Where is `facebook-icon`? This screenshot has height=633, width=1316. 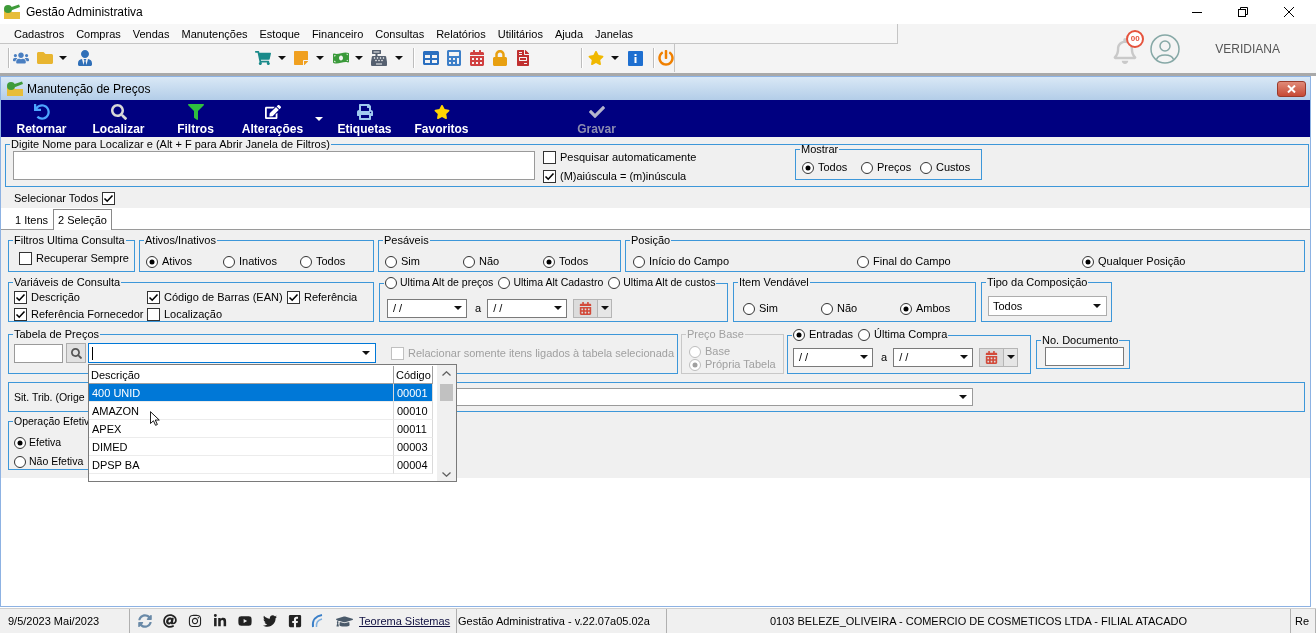
facebook-icon is located at coordinates (295, 621).